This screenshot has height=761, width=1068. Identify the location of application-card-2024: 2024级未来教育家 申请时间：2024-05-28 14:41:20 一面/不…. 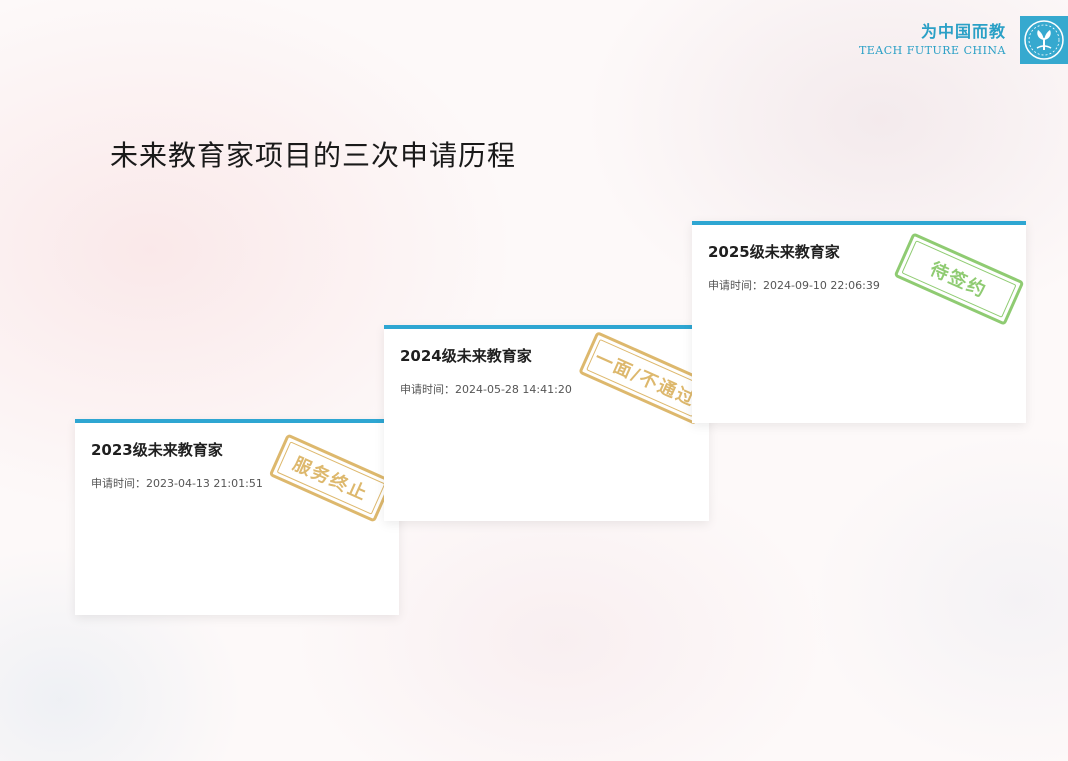
(546, 423).